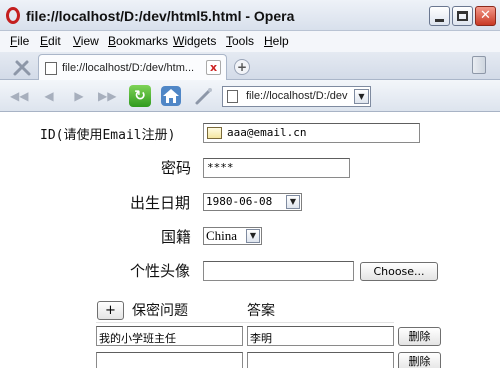 The image size is (500, 368). What do you see at coordinates (311, 133) in the screenshot?
I see `email-field: aaa@email.cn` at bounding box center [311, 133].